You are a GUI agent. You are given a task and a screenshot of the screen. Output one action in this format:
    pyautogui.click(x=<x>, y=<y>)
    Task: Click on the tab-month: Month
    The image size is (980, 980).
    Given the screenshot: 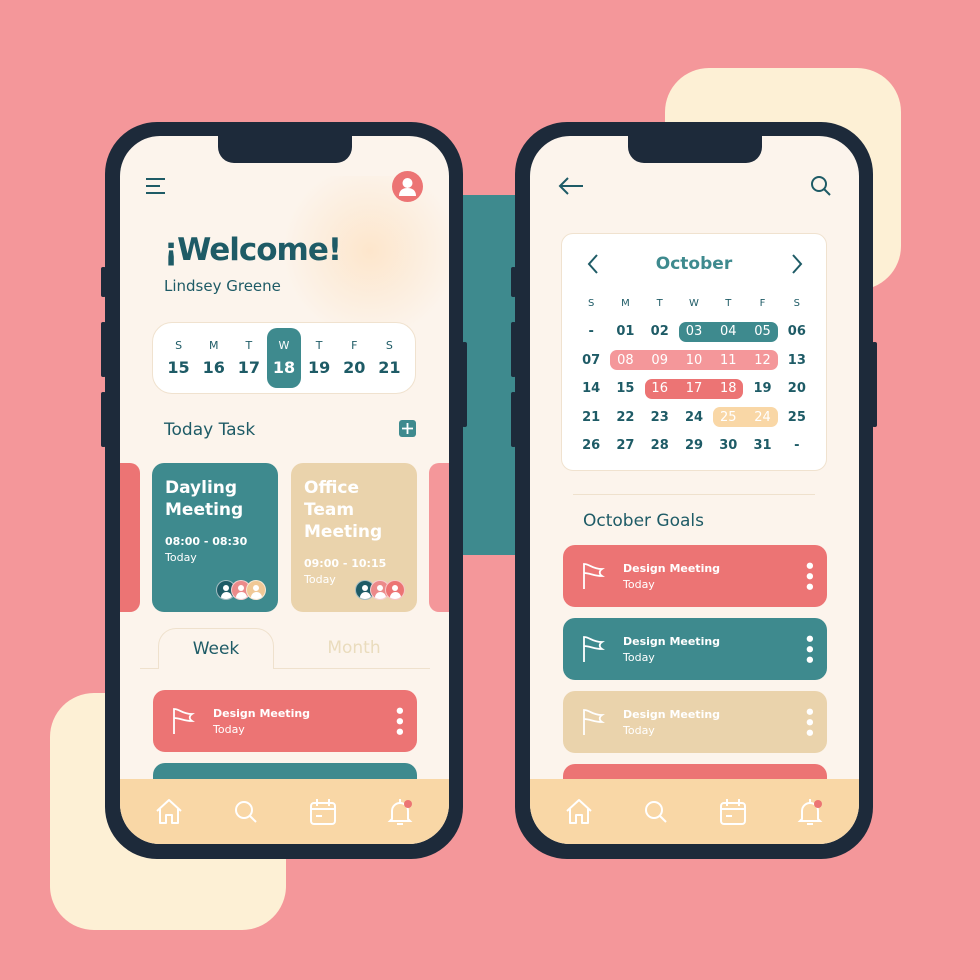 What is the action you would take?
    pyautogui.click(x=354, y=648)
    